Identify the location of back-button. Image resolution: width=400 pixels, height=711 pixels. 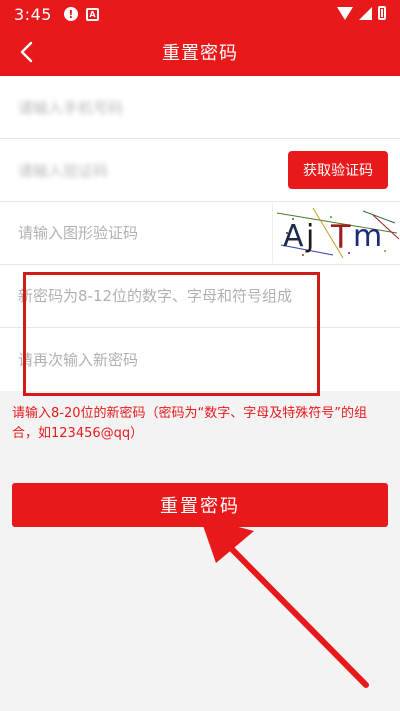
(26, 52).